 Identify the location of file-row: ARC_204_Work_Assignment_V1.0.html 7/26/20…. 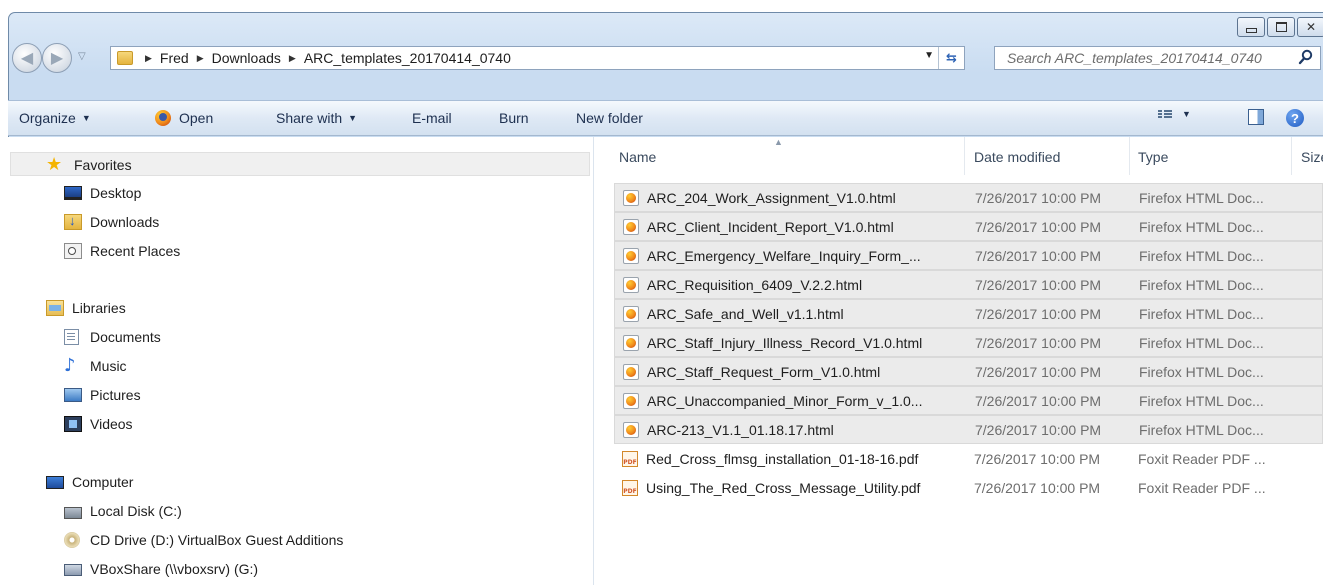
(968, 197).